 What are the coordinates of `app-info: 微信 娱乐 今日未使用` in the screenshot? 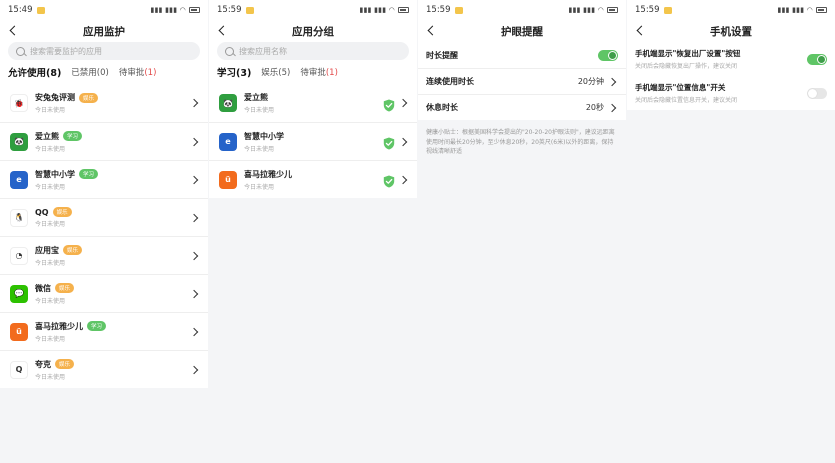 It's located at (112, 294).